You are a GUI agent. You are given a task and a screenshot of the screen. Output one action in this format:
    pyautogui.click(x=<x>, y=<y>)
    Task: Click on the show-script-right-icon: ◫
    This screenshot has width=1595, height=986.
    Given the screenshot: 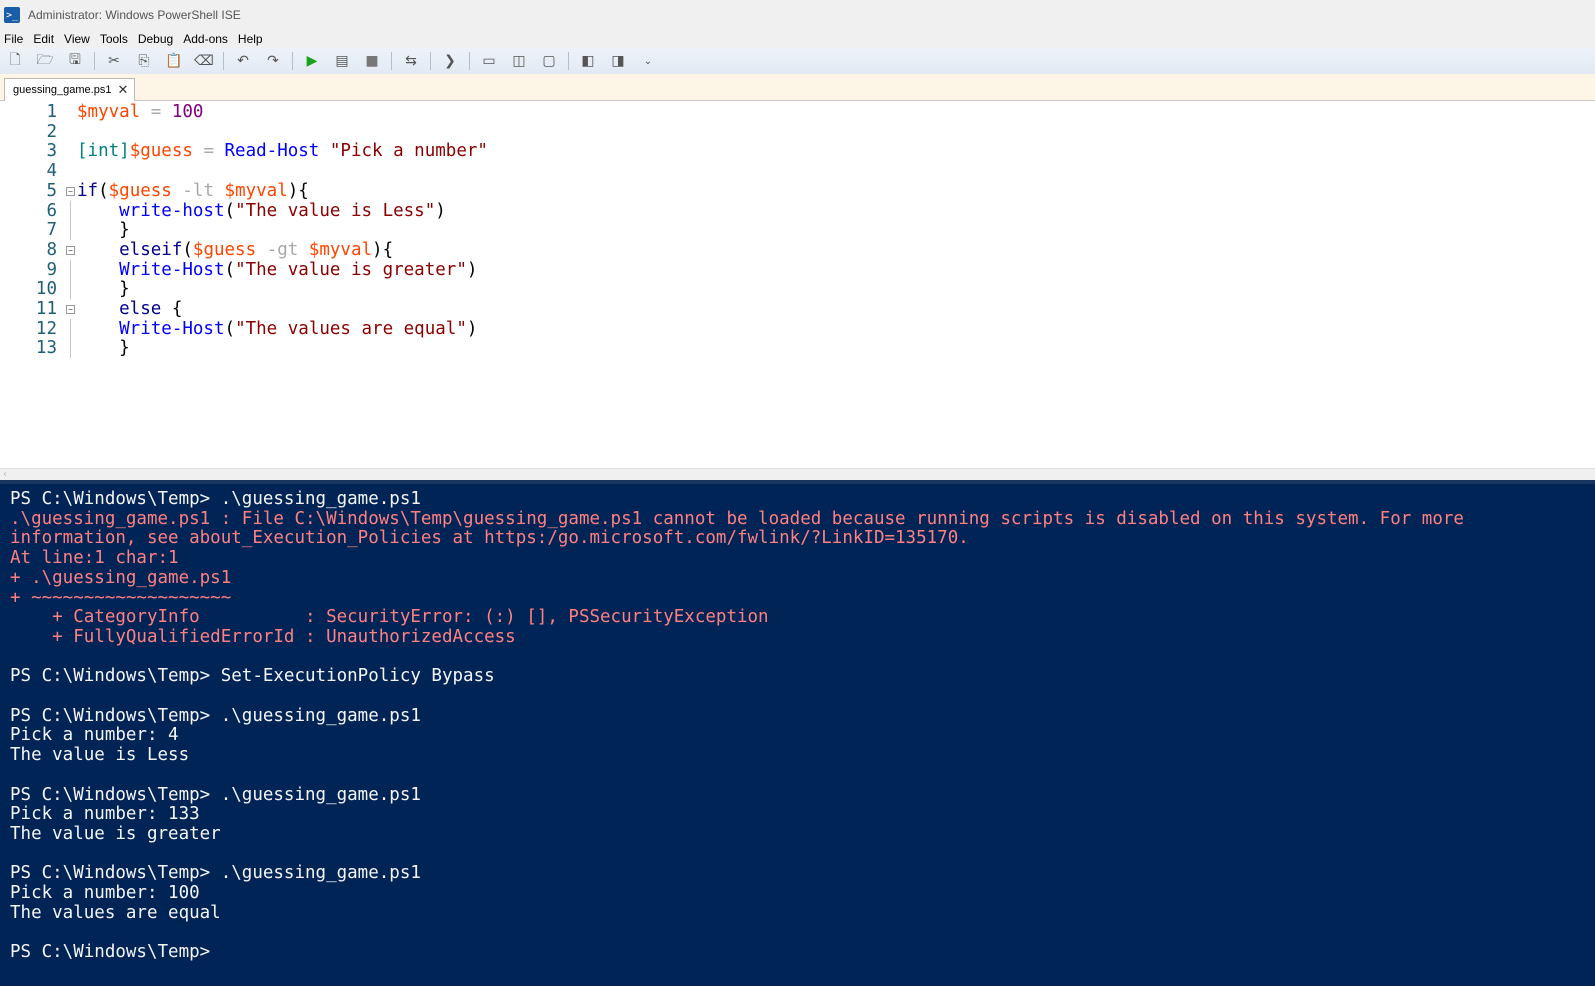 What is the action you would take?
    pyautogui.click(x=519, y=61)
    